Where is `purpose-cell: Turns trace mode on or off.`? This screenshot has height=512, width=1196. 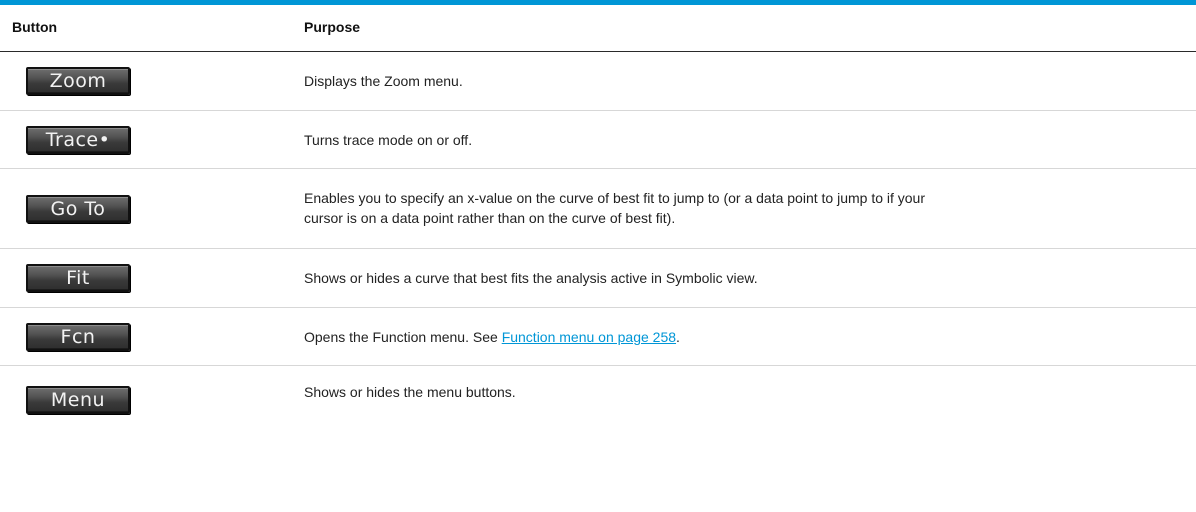
purpose-cell: Turns trace mode on or off. is located at coordinates (750, 139).